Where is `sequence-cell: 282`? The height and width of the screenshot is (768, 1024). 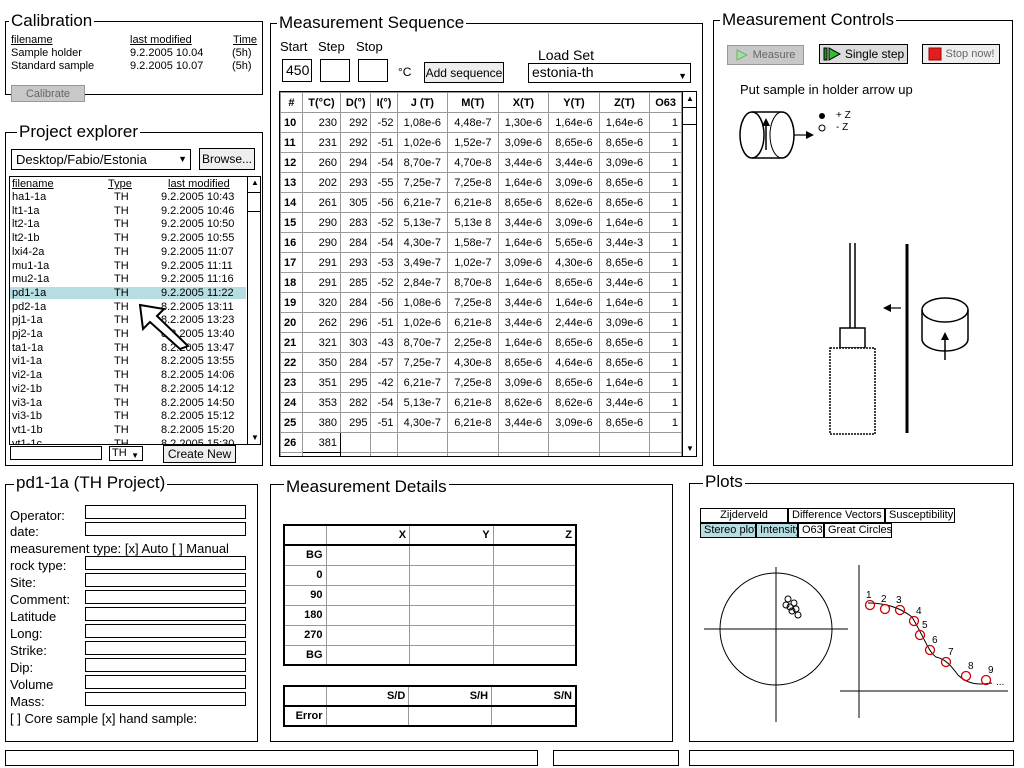
sequence-cell: 282 is located at coordinates (356, 402).